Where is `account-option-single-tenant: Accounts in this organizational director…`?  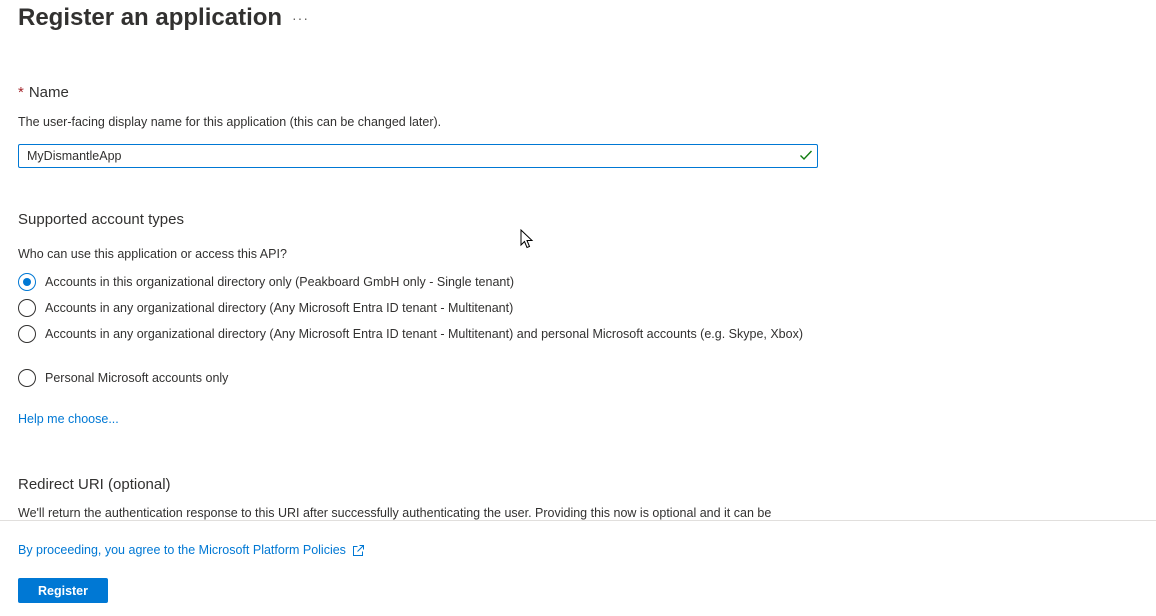
account-option-single-tenant: Accounts in this organizational director… is located at coordinates (411, 282).